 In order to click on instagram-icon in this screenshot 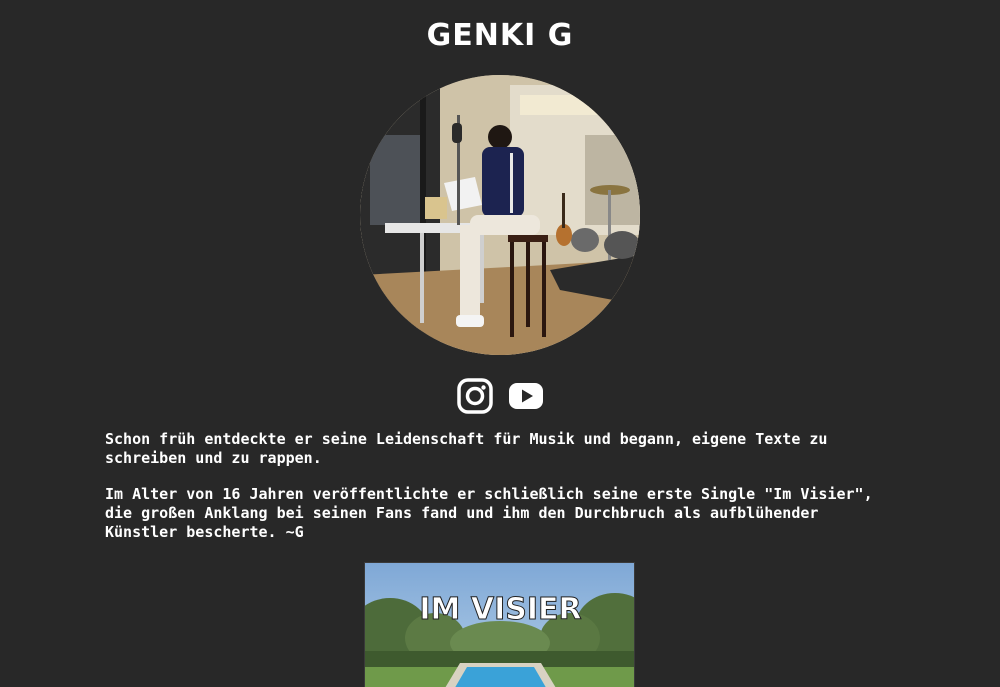, I will do `click(475, 396)`.